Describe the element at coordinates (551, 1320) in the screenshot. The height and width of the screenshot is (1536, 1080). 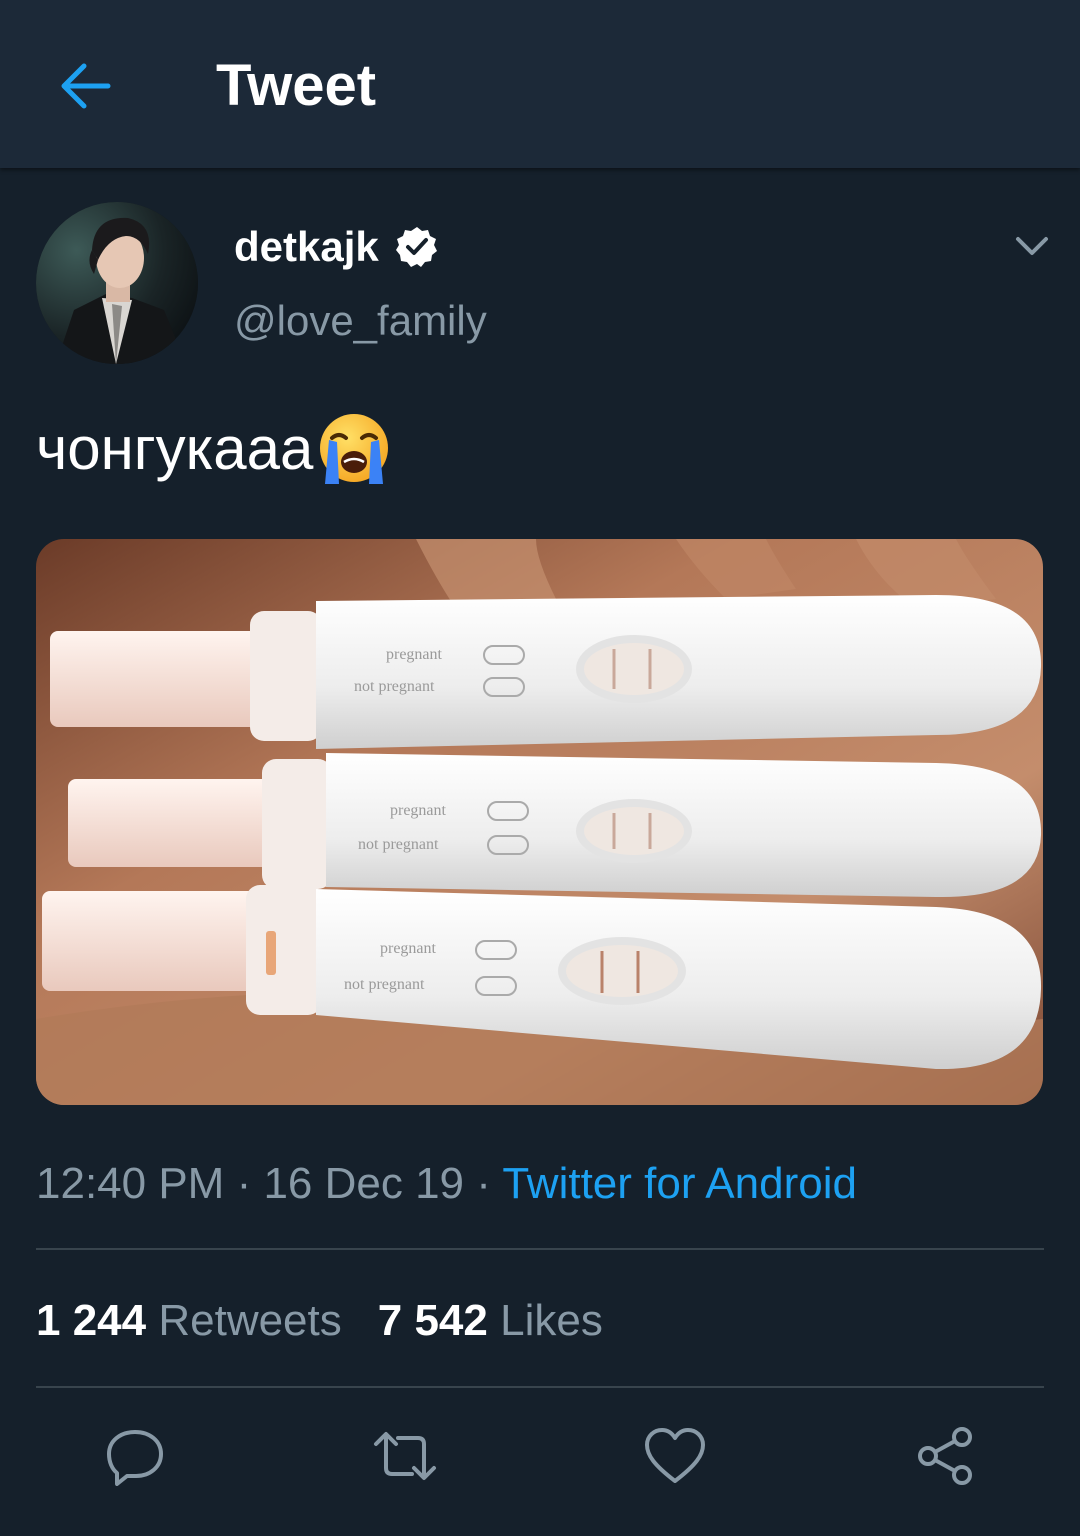
I see `likes-label: Likes` at that location.